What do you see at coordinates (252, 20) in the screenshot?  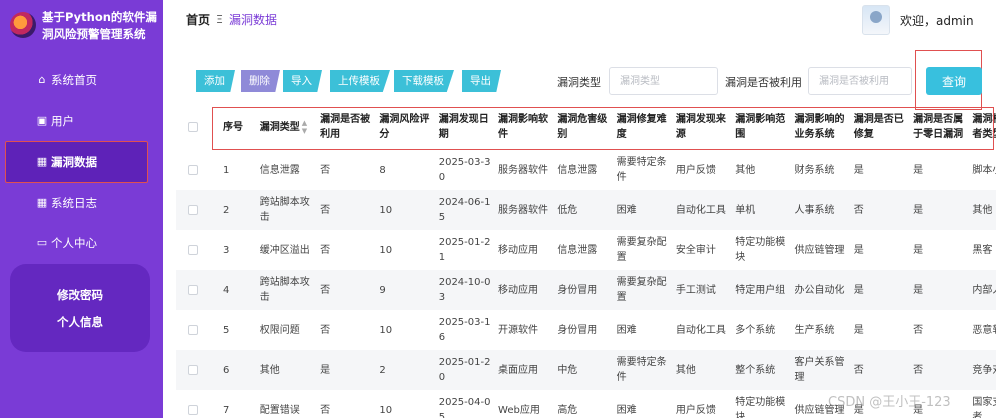 I see `breadcrumb-current: 漏洞数据` at bounding box center [252, 20].